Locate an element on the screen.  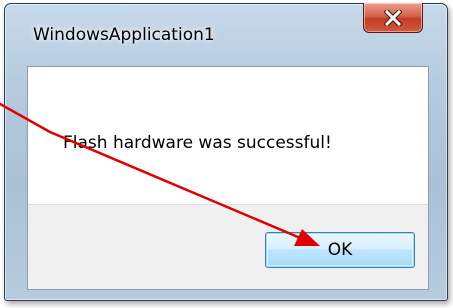
close-button is located at coordinates (393, 18).